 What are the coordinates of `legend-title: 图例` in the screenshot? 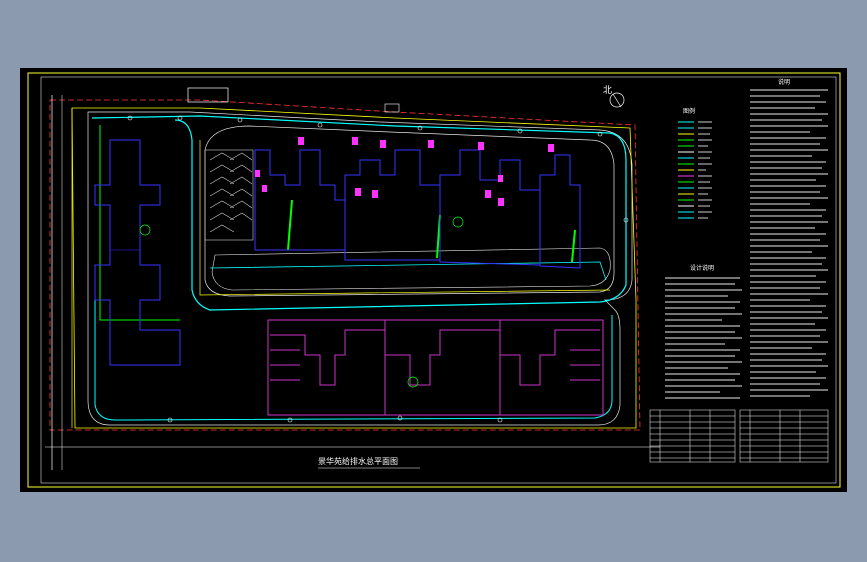 It's located at (689, 111).